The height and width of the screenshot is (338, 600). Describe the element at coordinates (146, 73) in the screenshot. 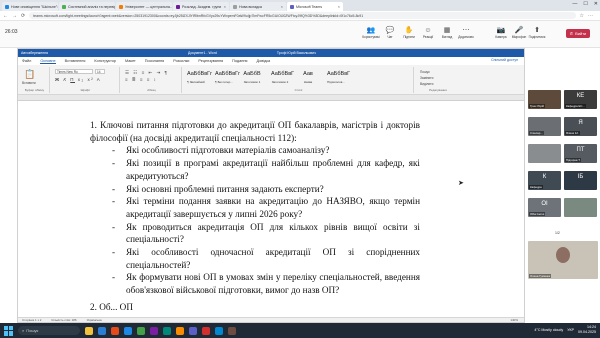

I see `list-buttons: ☰ ☷ ≡ ⇤ ⇥ ¶` at that location.